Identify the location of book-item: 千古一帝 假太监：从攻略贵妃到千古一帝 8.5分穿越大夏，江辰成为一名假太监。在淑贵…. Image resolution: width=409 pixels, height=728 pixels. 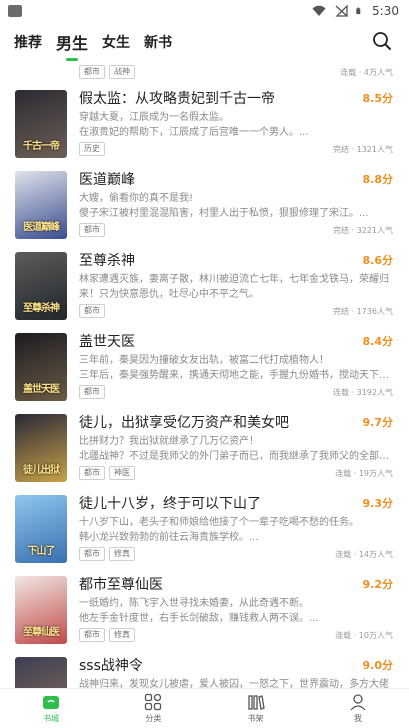
(204, 124).